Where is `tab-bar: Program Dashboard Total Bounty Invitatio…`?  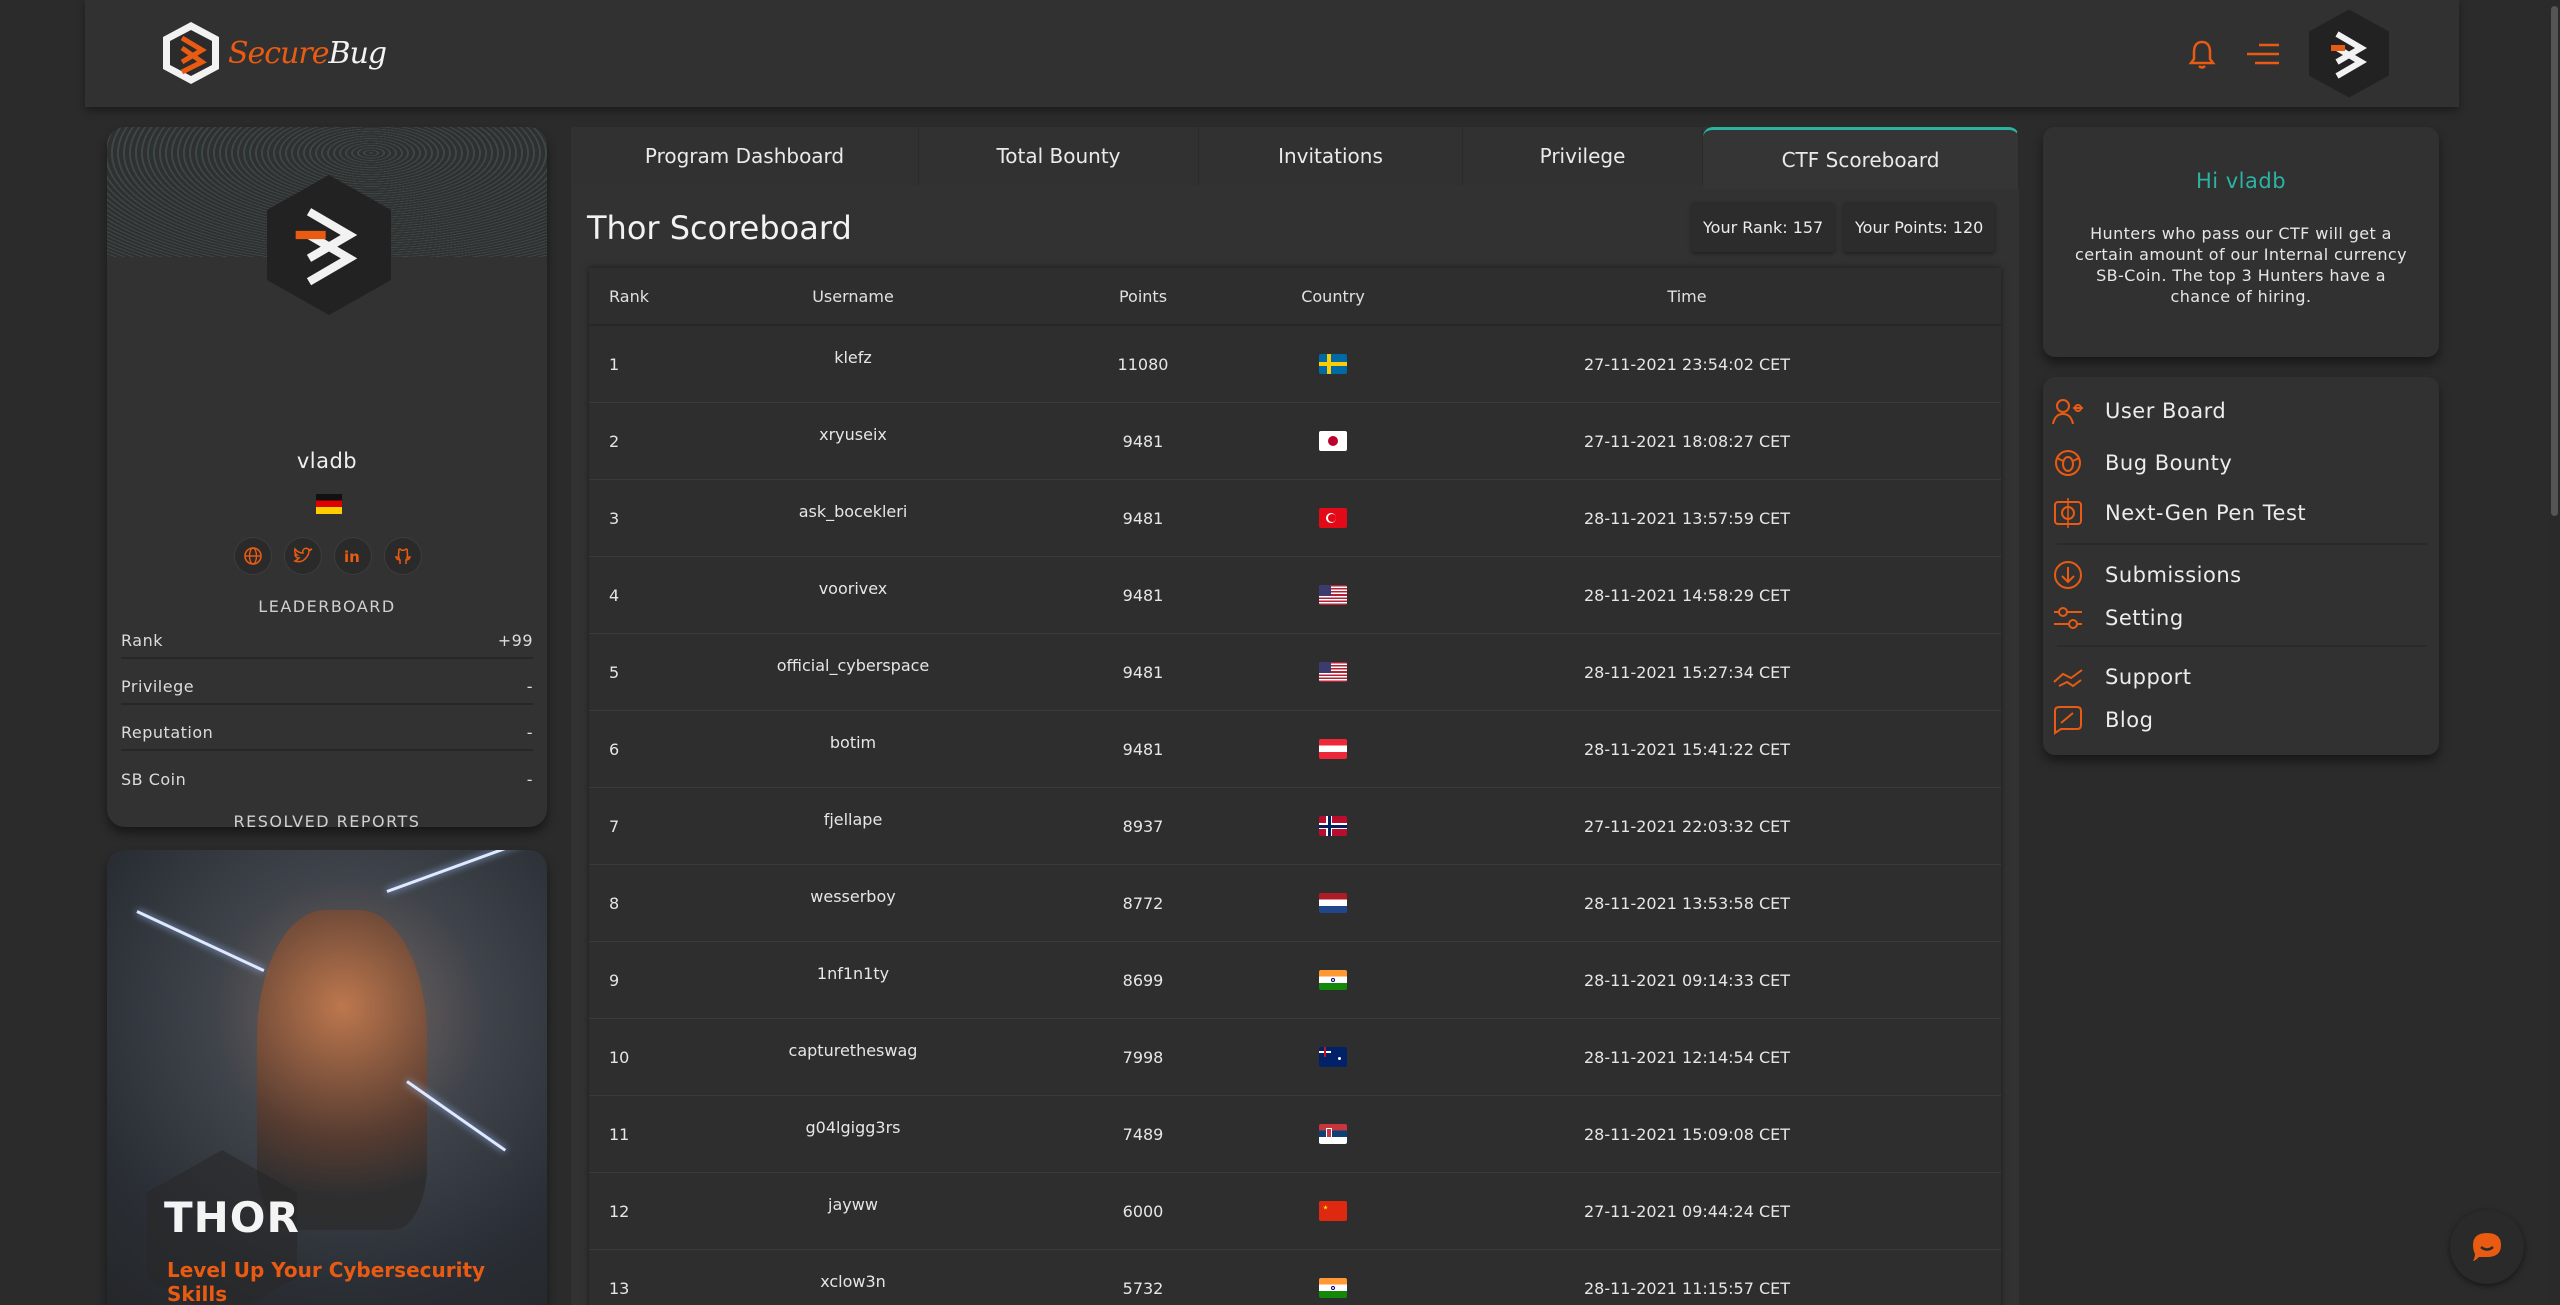 tab-bar: Program Dashboard Total Bounty Invitatio… is located at coordinates (1295, 158).